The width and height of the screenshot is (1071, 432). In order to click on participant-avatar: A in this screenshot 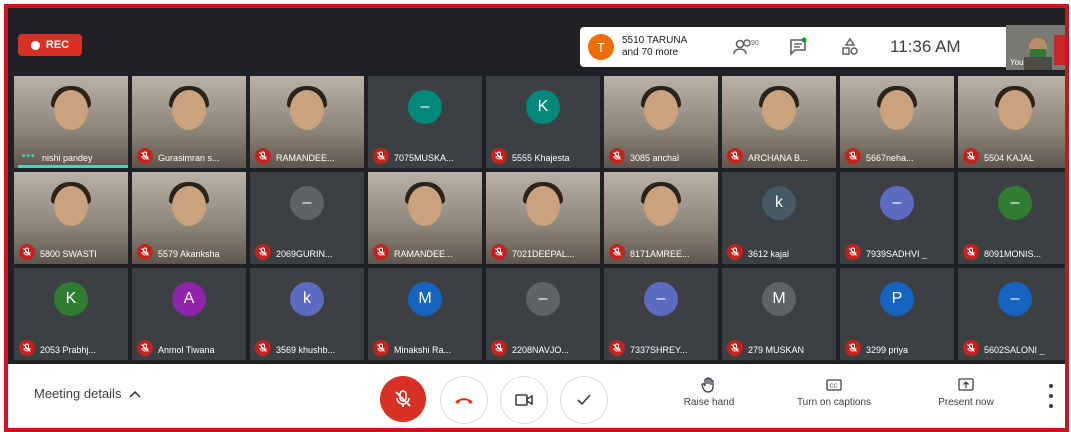, I will do `click(189, 299)`.